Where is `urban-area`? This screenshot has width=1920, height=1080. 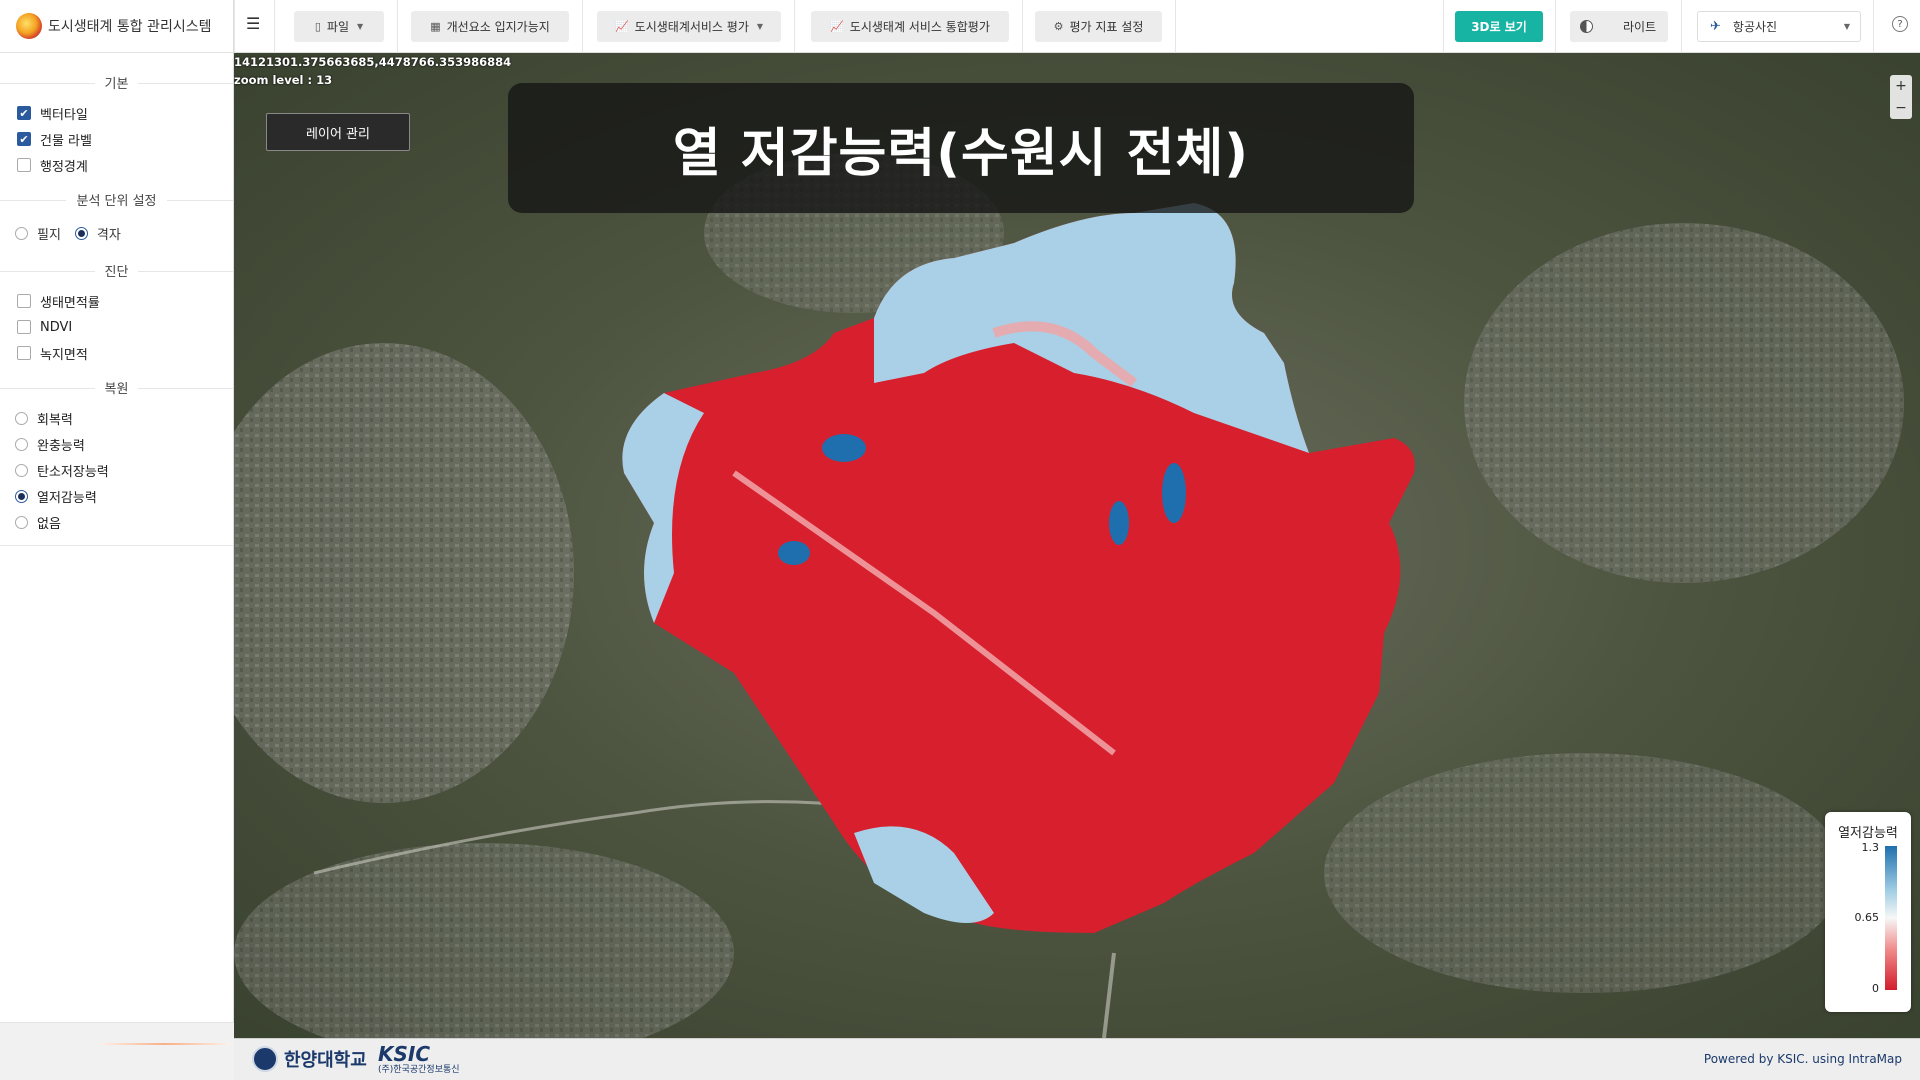 urban-area is located at coordinates (1584, 873).